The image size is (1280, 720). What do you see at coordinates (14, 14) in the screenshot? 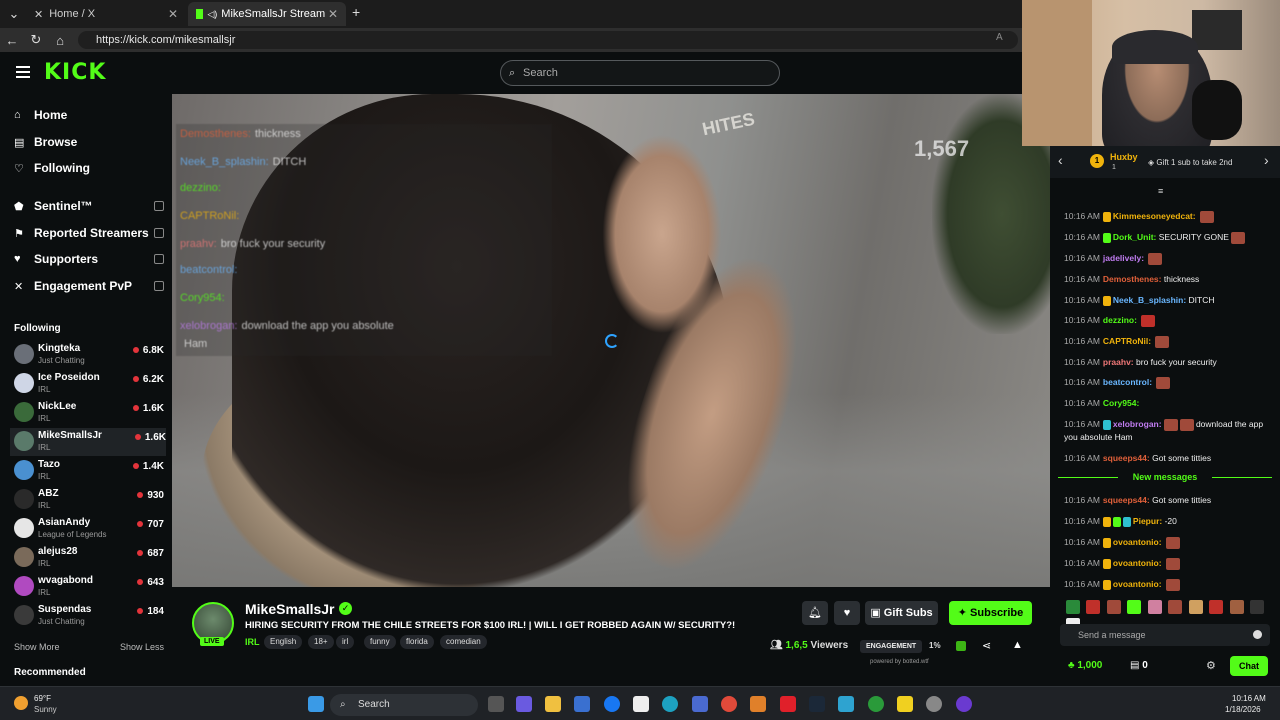
I see `tab-list-icon: ⌄` at bounding box center [14, 14].